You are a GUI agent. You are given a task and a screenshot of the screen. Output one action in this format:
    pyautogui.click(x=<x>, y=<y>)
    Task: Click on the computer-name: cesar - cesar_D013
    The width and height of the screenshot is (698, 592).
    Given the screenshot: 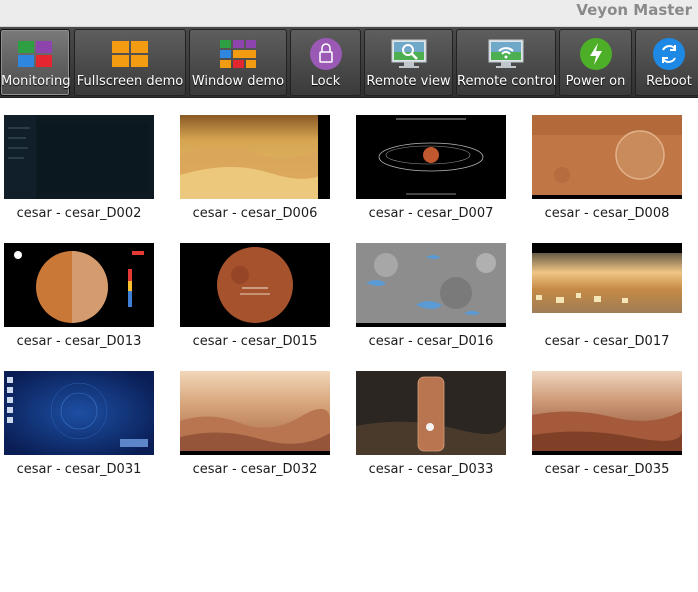 What is the action you would take?
    pyautogui.click(x=79, y=341)
    